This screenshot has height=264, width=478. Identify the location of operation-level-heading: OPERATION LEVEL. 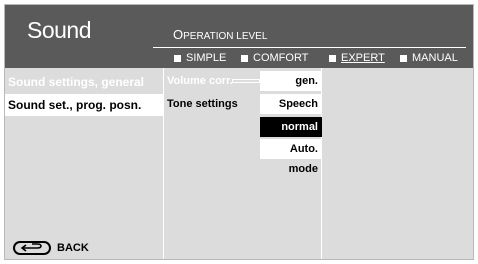
(220, 36).